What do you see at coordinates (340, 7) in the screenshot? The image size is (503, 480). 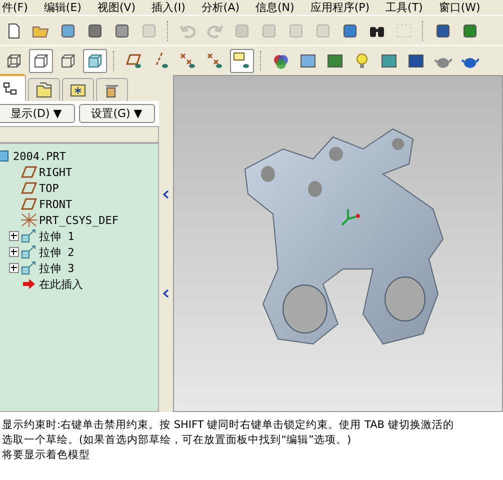 I see `menu-item: 应用程序(P)` at bounding box center [340, 7].